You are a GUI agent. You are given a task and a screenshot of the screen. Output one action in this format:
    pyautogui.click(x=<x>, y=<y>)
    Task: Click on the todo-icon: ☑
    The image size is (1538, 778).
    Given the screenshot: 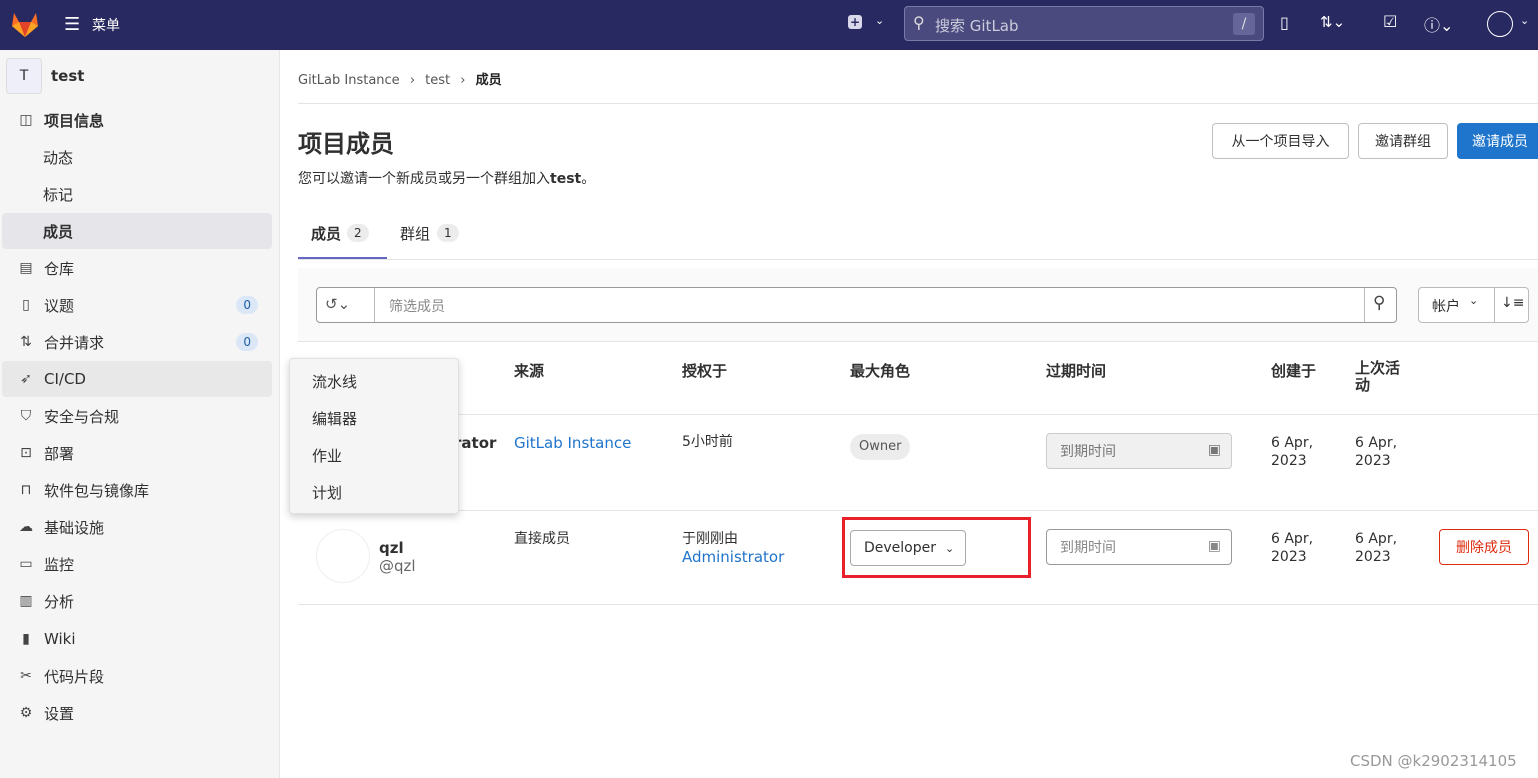 What is the action you would take?
    pyautogui.click(x=1390, y=21)
    